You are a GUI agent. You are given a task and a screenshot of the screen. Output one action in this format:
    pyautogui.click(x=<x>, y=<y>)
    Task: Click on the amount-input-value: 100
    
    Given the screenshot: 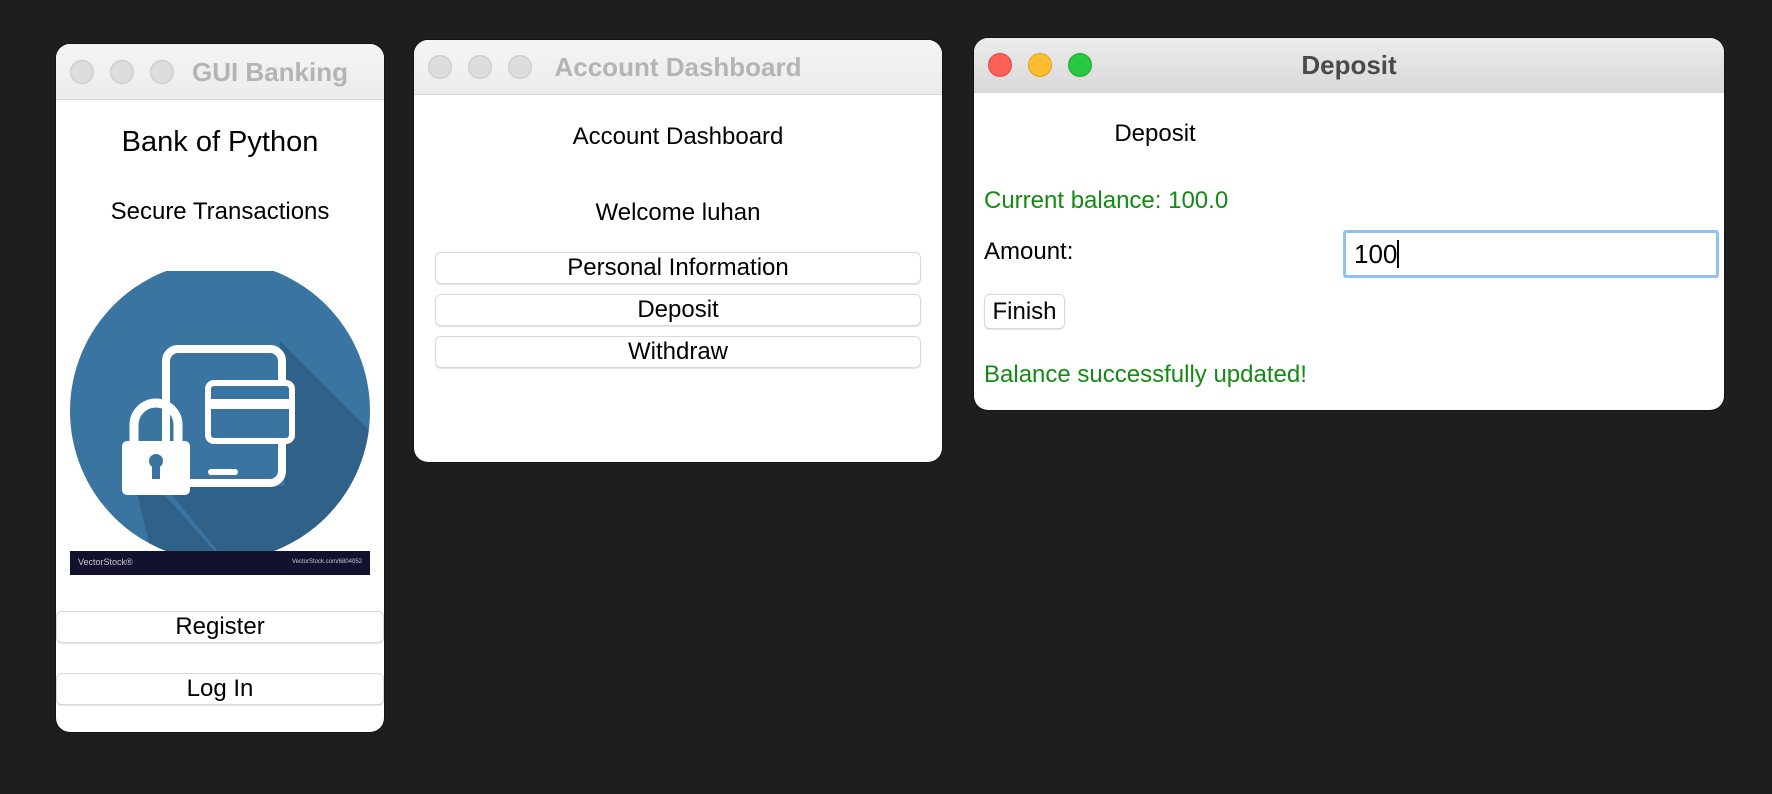 What is the action you would take?
    pyautogui.click(x=1376, y=254)
    